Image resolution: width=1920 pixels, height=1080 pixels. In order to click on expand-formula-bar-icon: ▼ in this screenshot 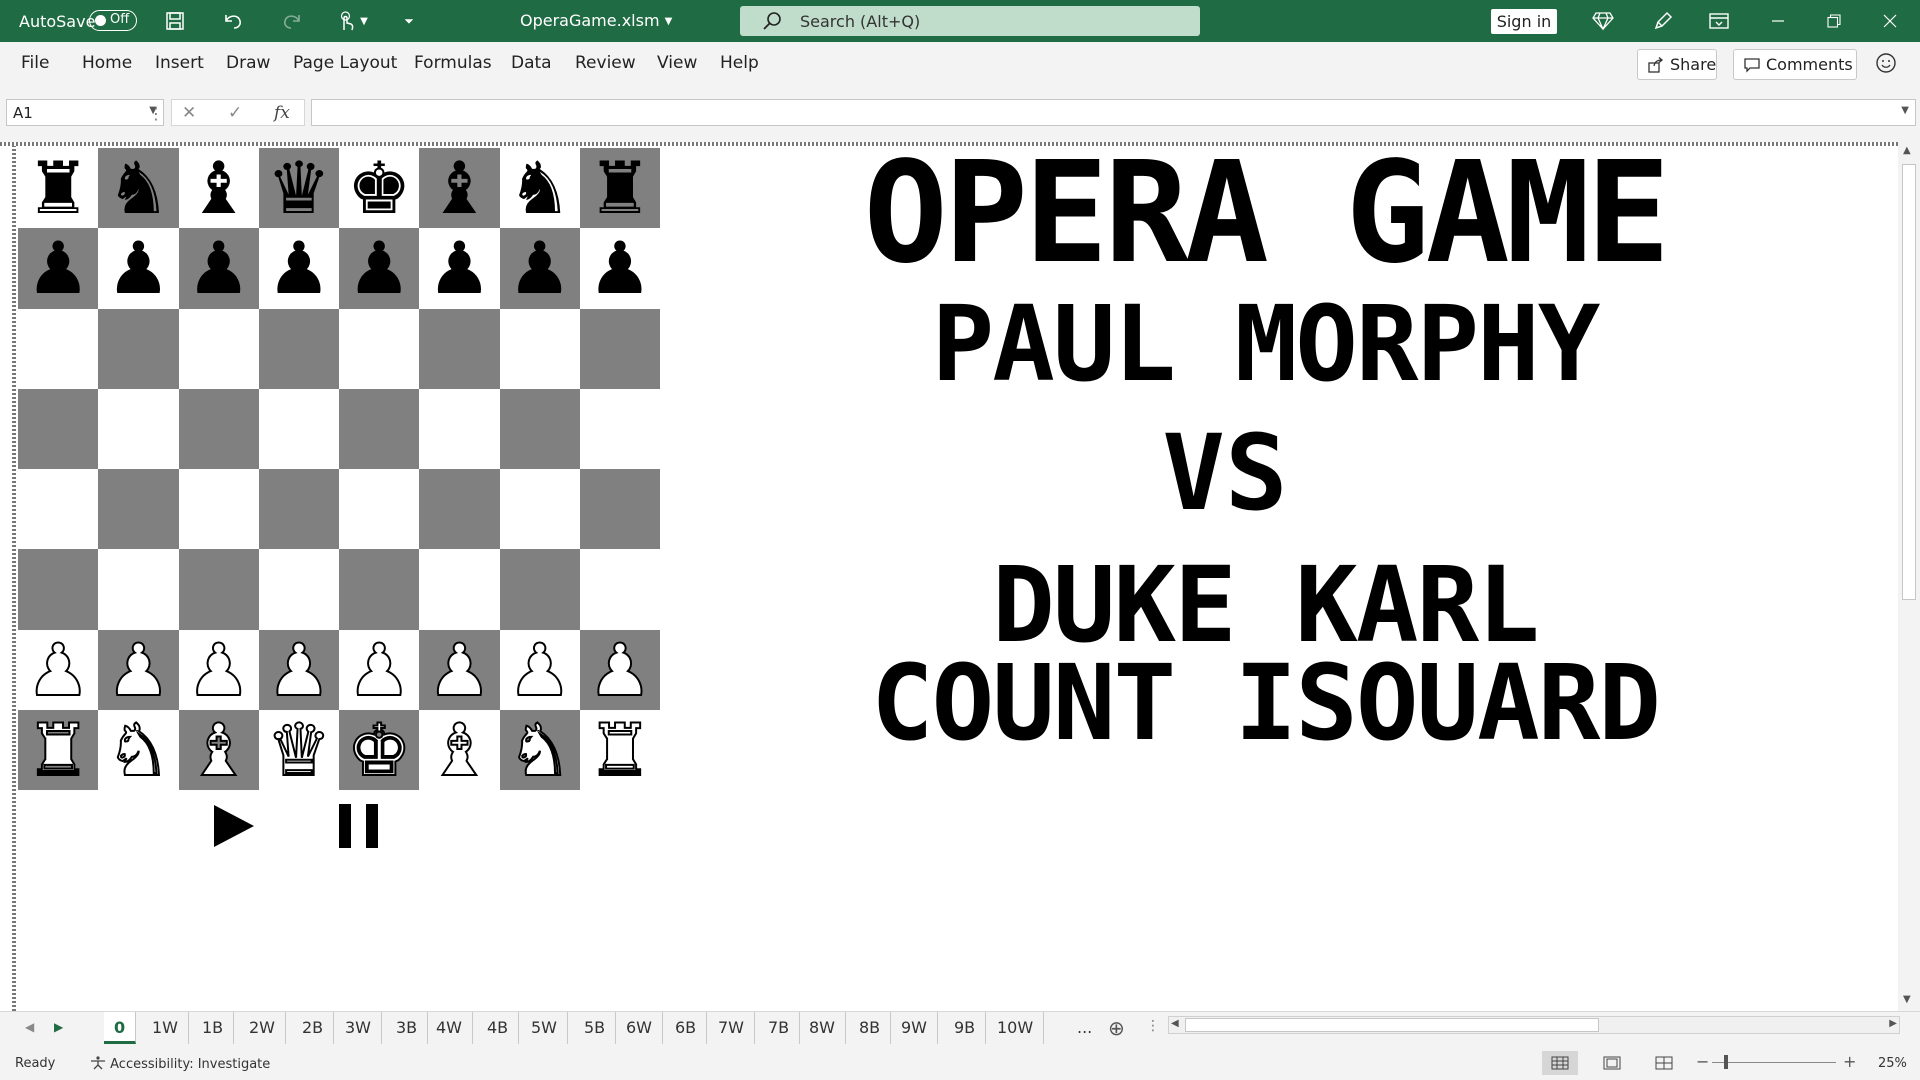, I will do `click(1905, 110)`.